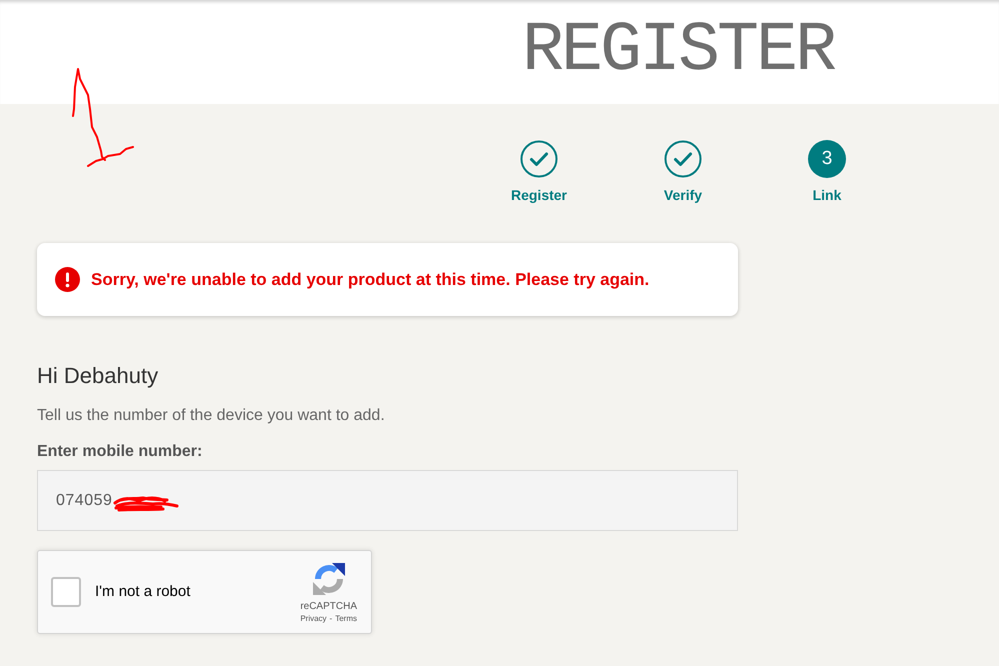 Image resolution: width=999 pixels, height=666 pixels. What do you see at coordinates (313, 618) in the screenshot?
I see `privacy-link: Privacy` at bounding box center [313, 618].